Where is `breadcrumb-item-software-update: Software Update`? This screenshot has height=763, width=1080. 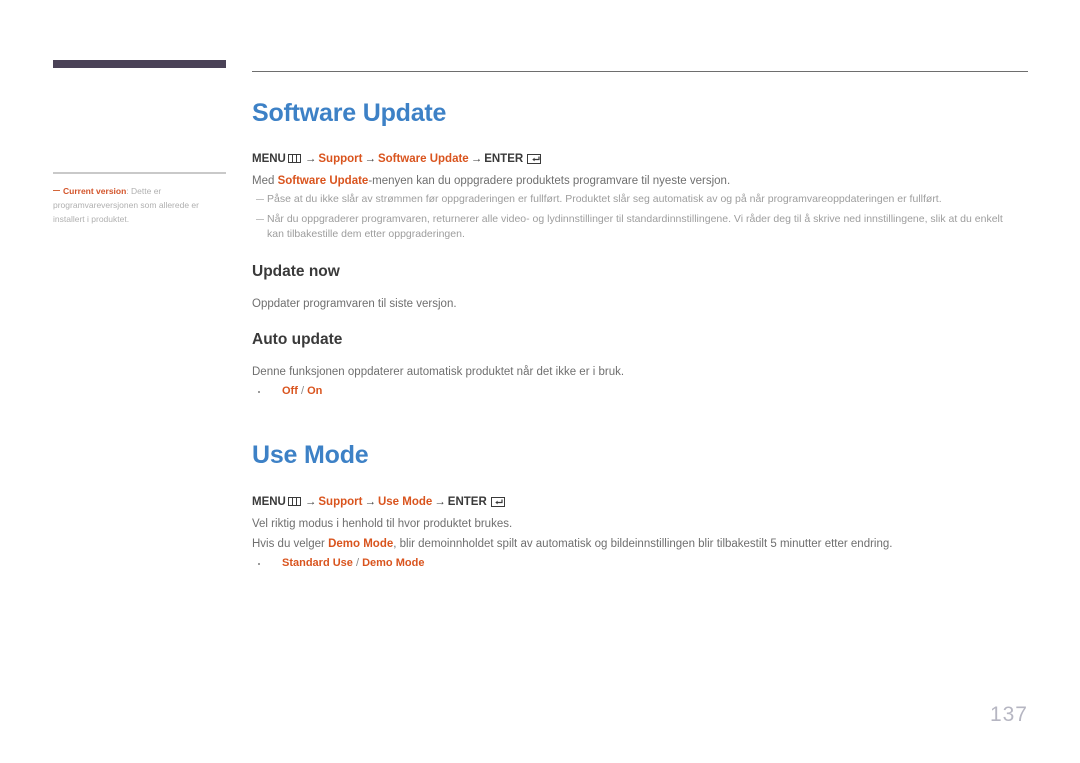 breadcrumb-item-software-update: Software Update is located at coordinates (423, 159).